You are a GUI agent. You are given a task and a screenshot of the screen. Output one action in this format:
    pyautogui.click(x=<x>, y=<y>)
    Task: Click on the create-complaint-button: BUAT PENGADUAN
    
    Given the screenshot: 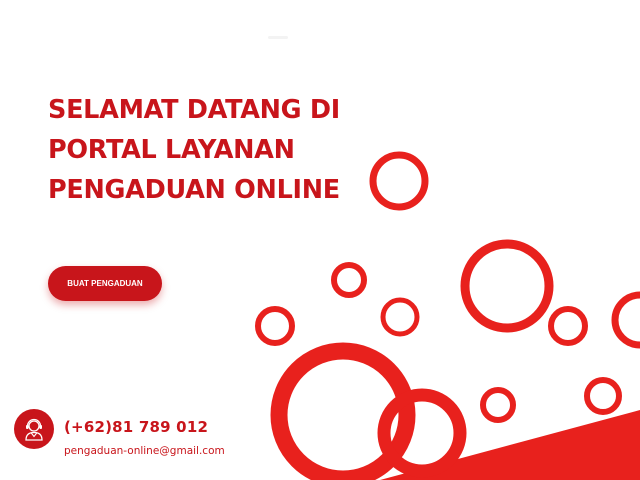 What is the action you would take?
    pyautogui.click(x=105, y=283)
    